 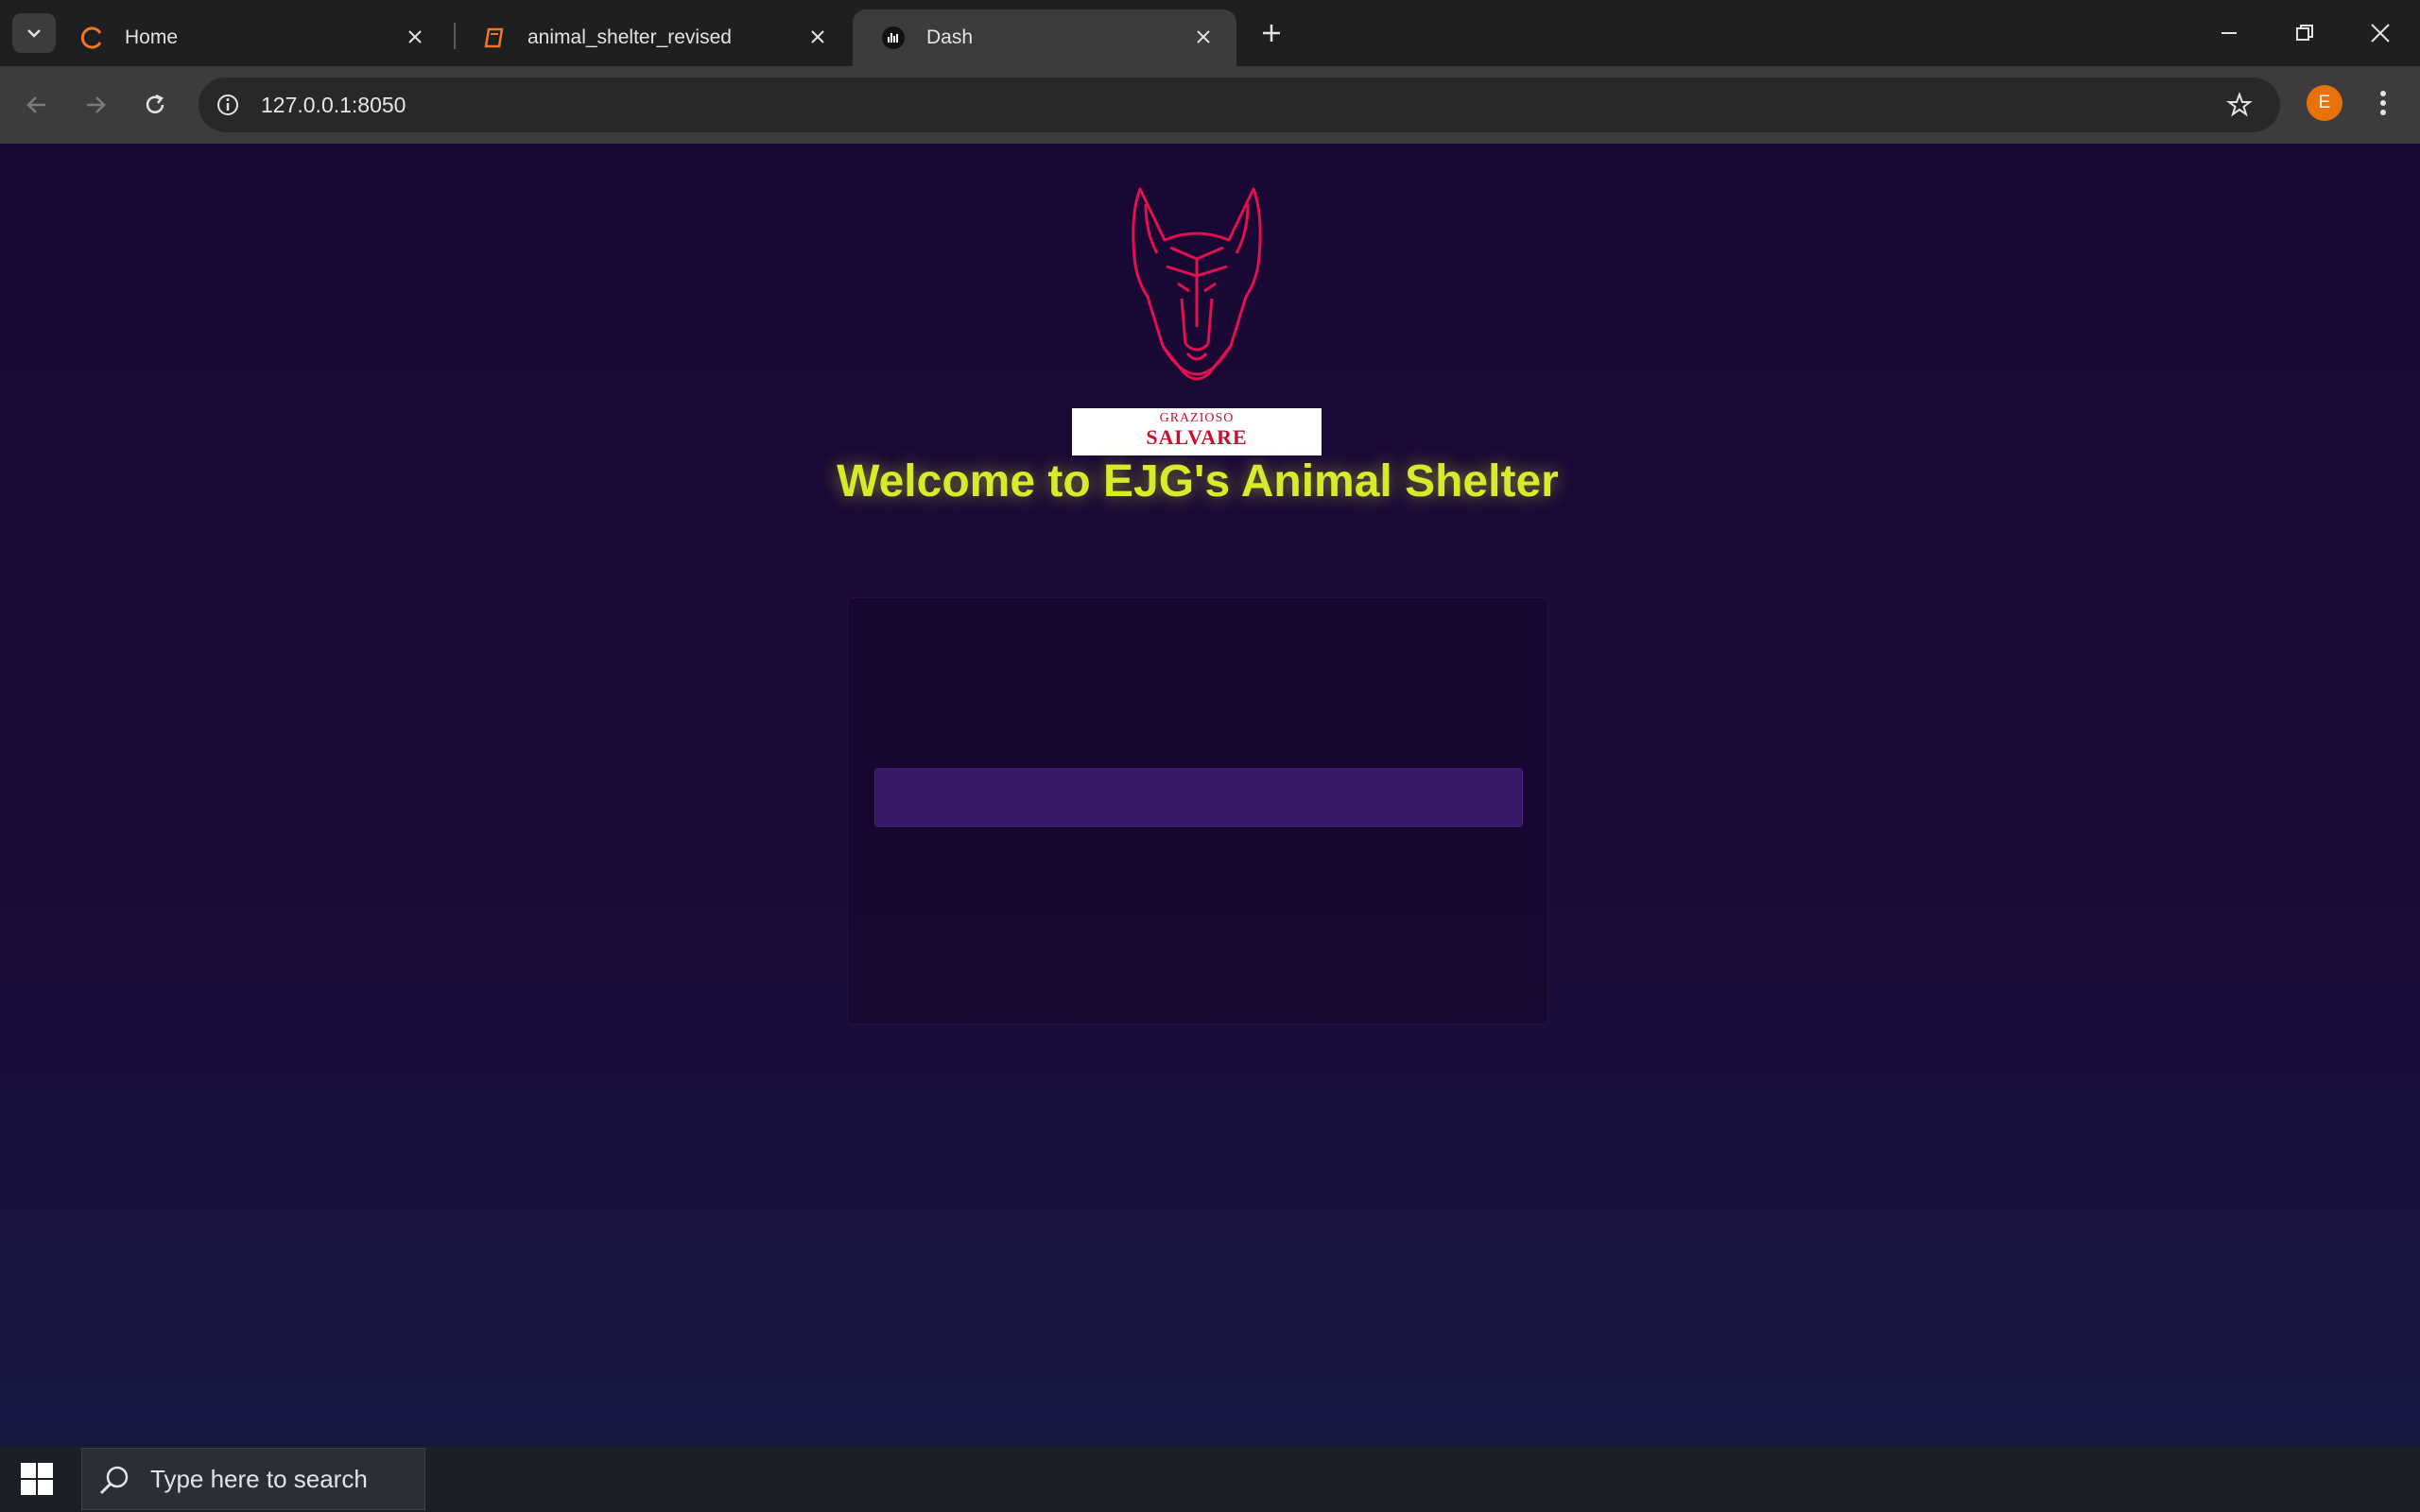 I want to click on restore-icon, so click(x=2304, y=33).